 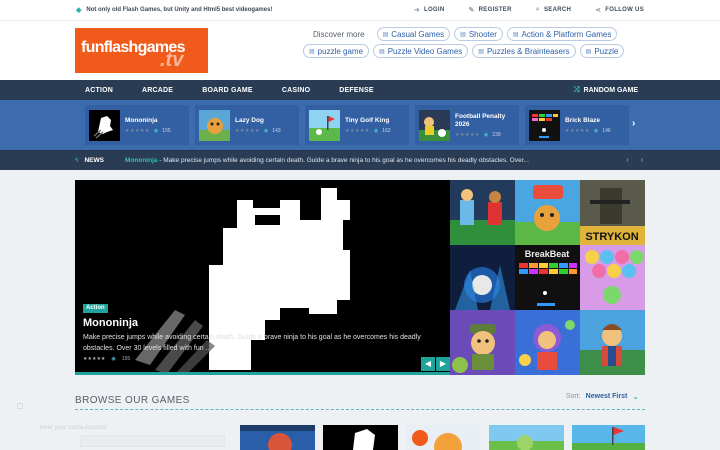 What do you see at coordinates (576, 89) in the screenshot?
I see `shuffle-icon: ⤨` at bounding box center [576, 89].